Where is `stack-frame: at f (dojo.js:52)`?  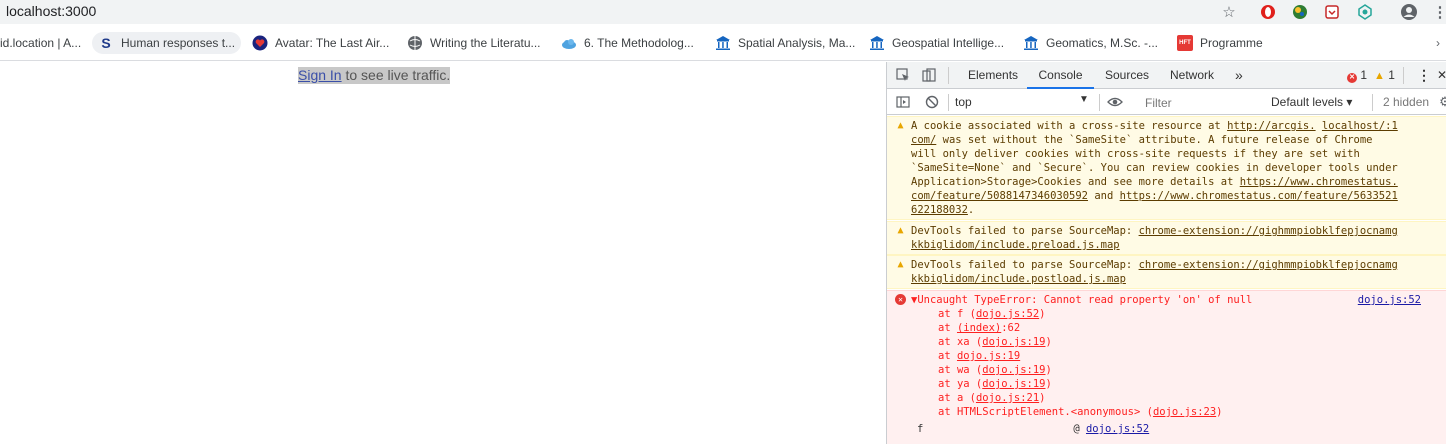
stack-frame: at f (dojo.js:52) is located at coordinates (992, 314).